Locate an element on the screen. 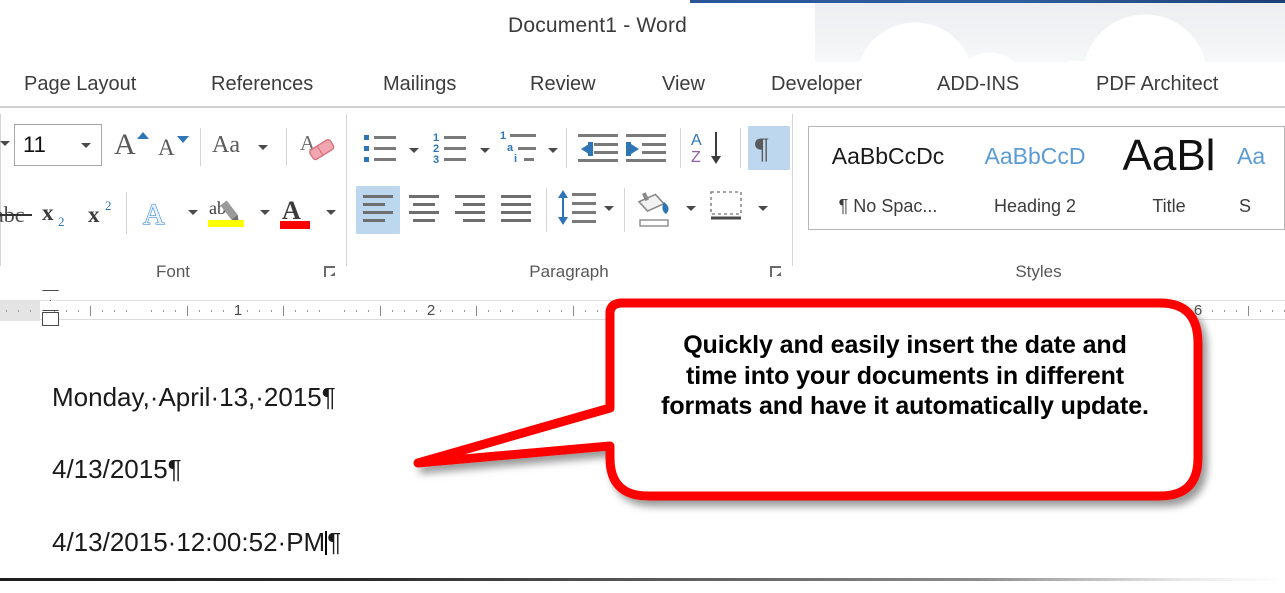  align-center-icon is located at coordinates (425, 210).